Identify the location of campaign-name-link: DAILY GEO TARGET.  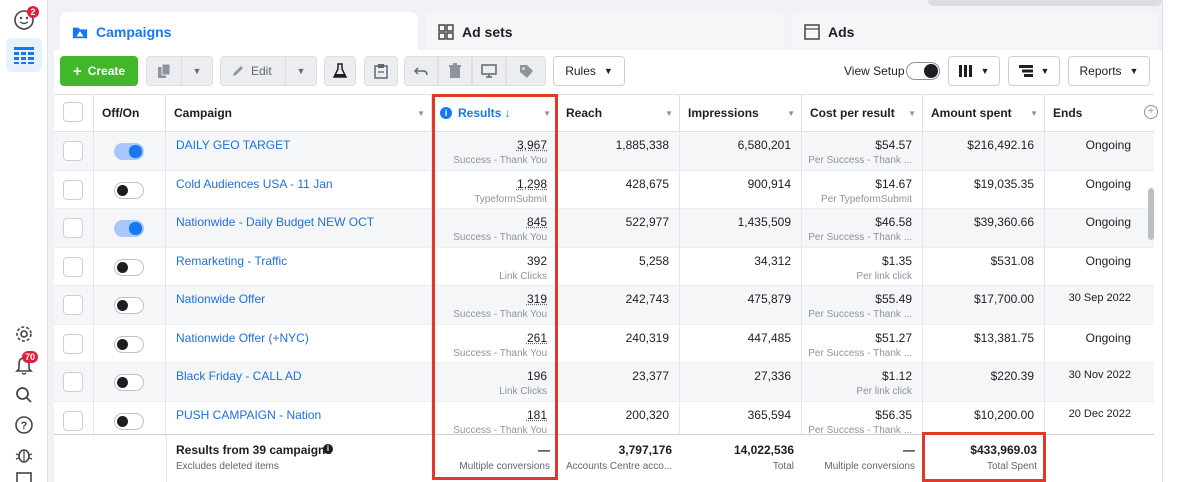
(233, 145).